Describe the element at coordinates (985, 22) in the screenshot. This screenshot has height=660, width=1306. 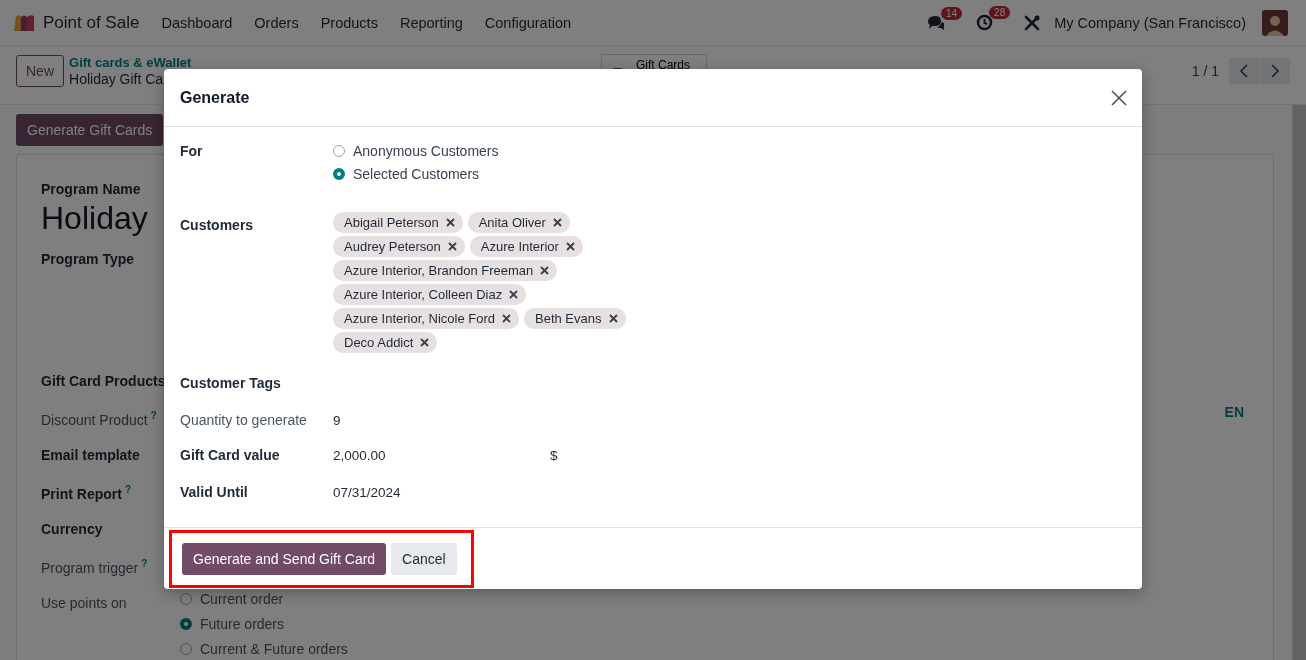
I see `clock-icon` at that location.